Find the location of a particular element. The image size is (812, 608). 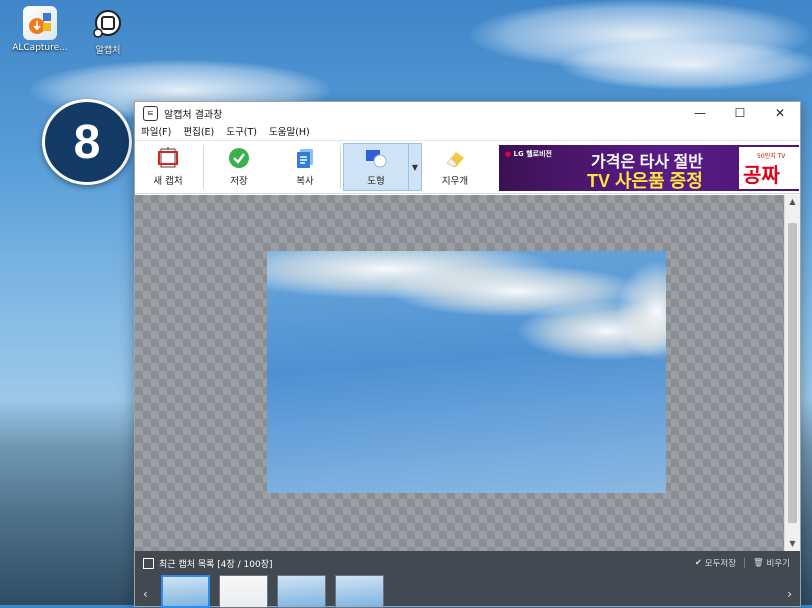

ad-promo-big: 공짜 is located at coordinates (761, 176).